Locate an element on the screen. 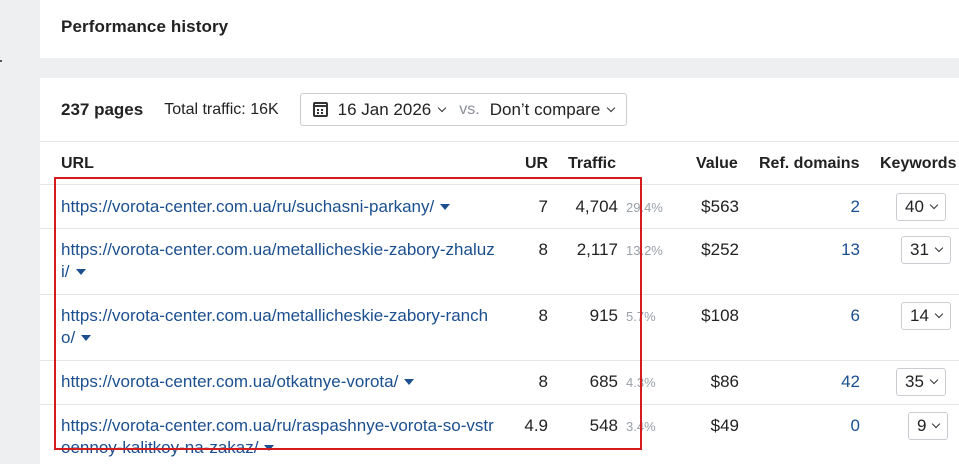 This screenshot has width=959, height=464. ur-value: 7 is located at coordinates (543, 206).